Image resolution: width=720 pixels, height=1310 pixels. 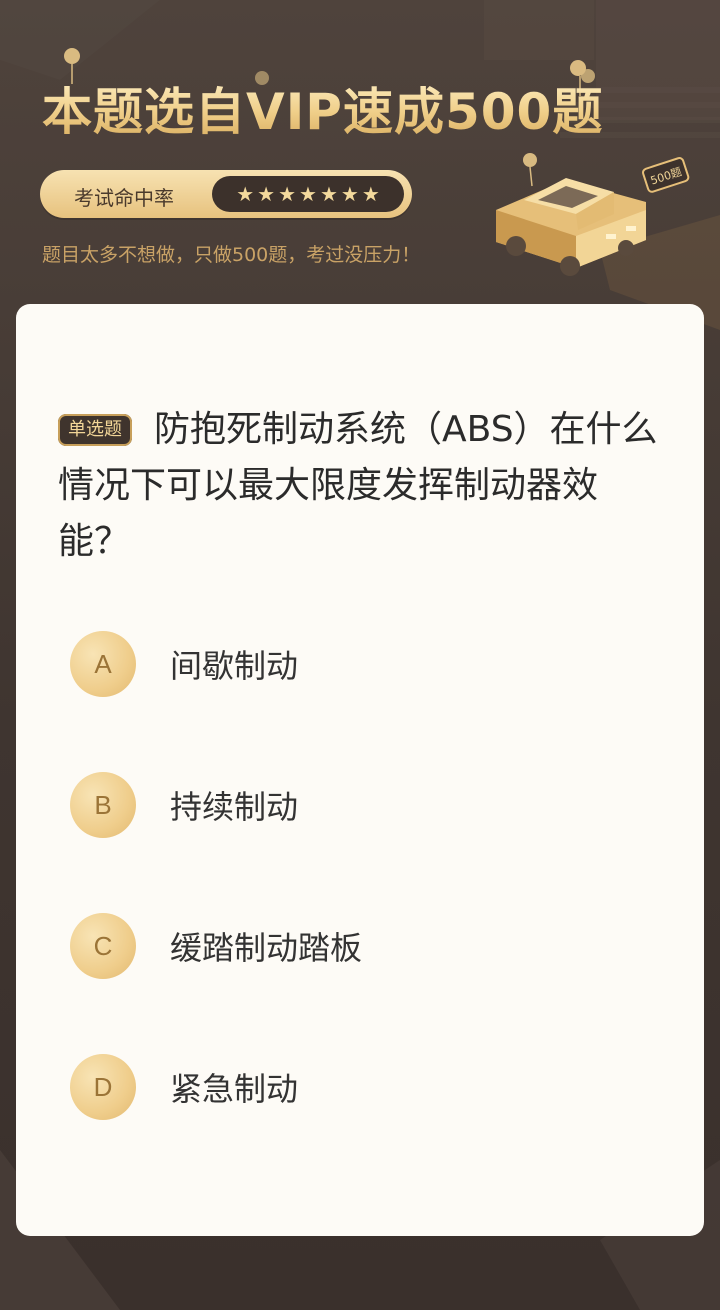 What do you see at coordinates (103, 664) in the screenshot?
I see `option-letter-badge: A` at bounding box center [103, 664].